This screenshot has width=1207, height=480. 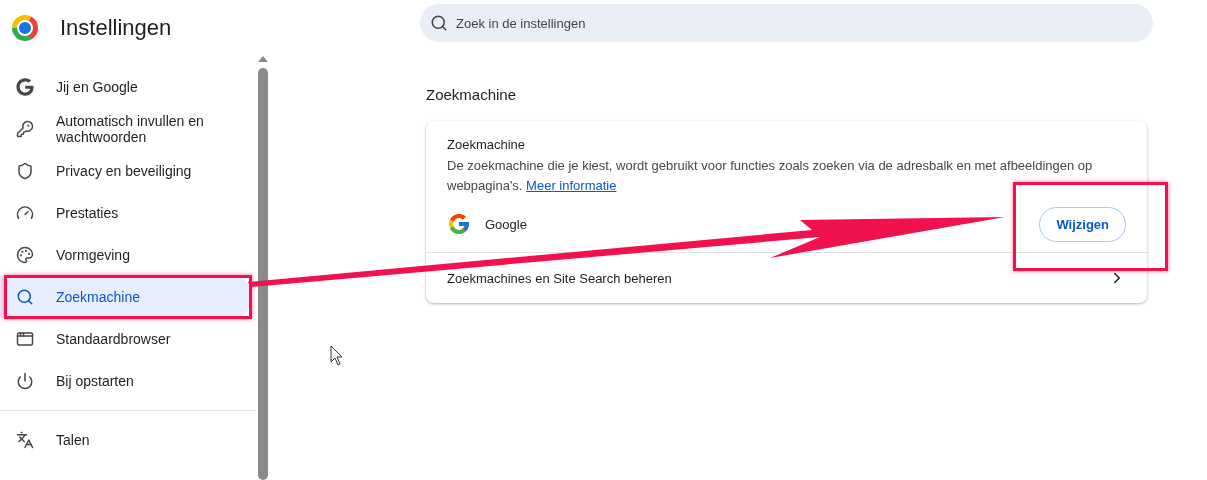 I want to click on power-icon, so click(x=25, y=381).